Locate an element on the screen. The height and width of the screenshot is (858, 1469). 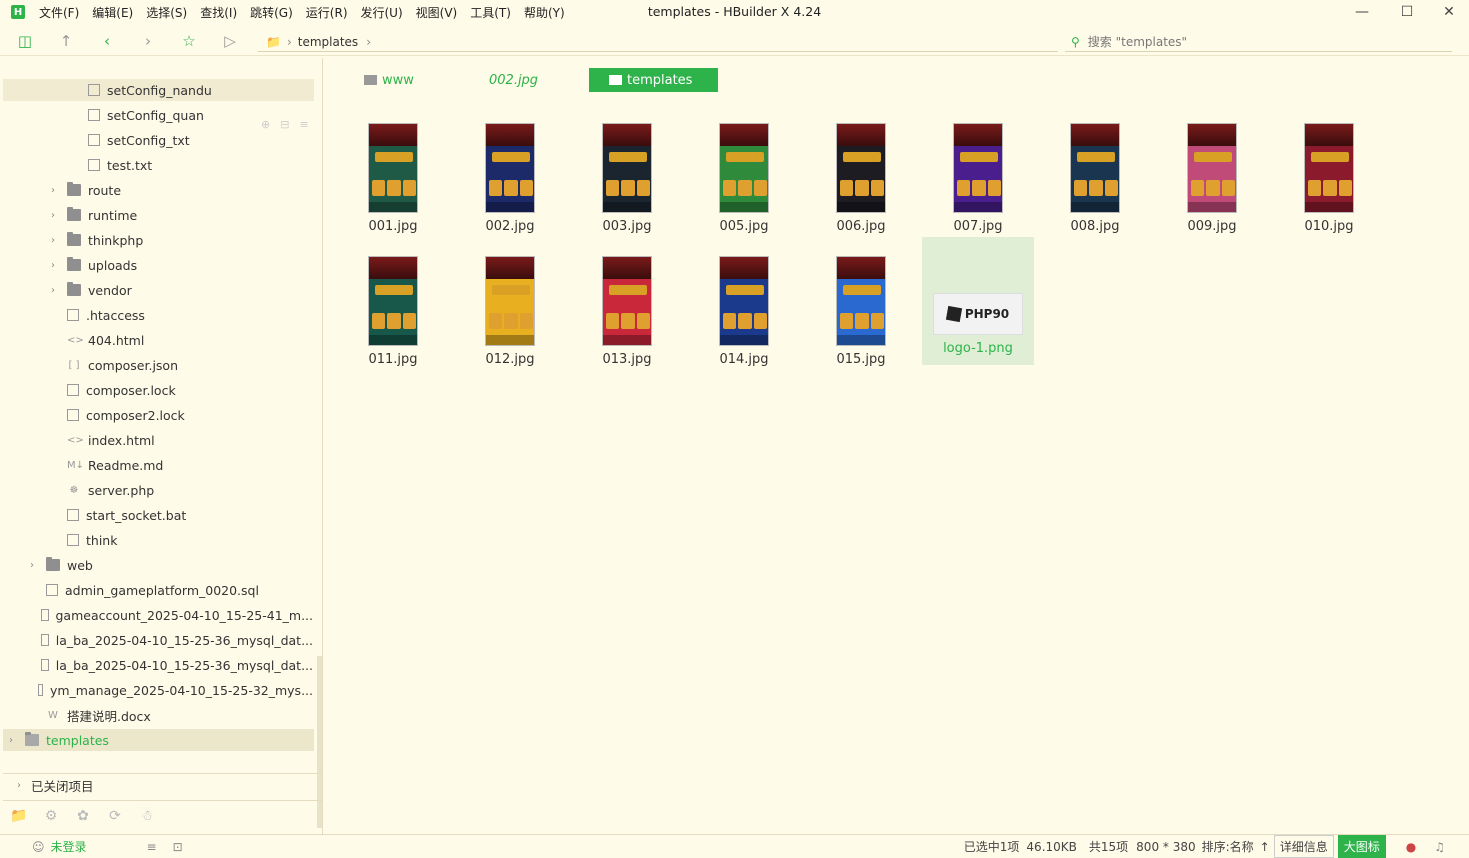
tree-item: setConfig_txt is located at coordinates (158, 140).